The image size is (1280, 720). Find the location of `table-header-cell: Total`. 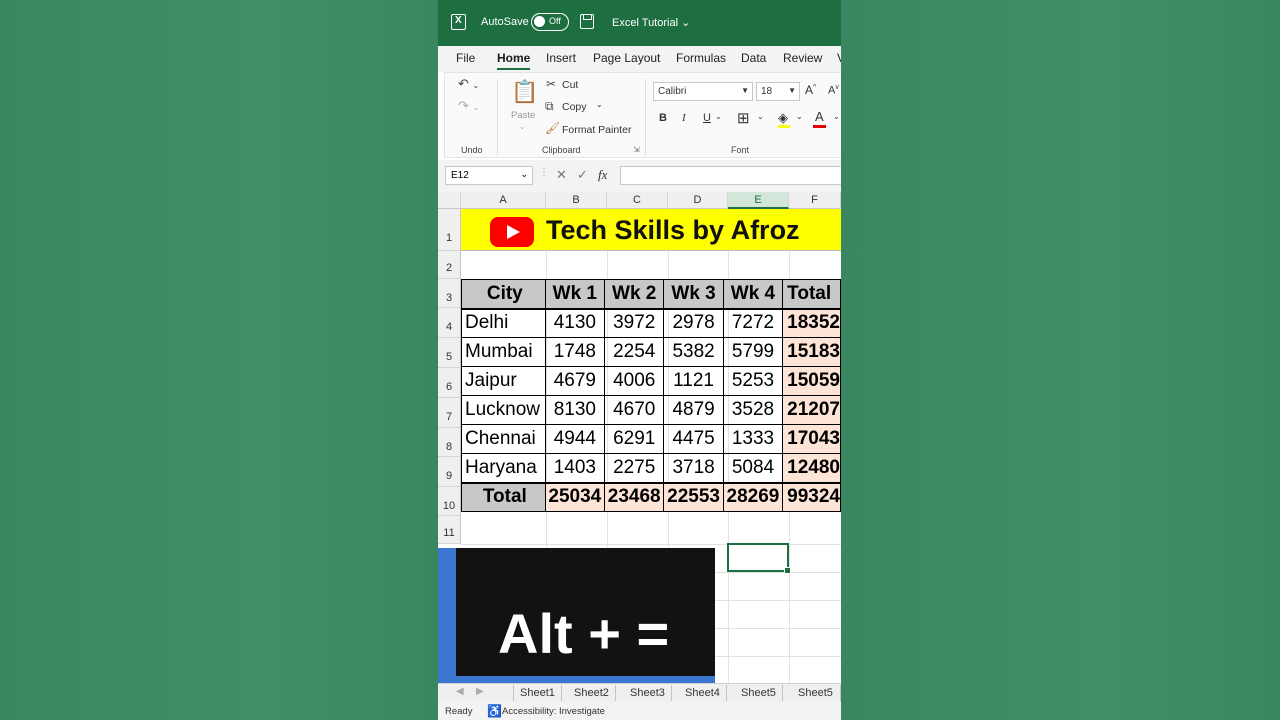

table-header-cell: Total is located at coordinates (811, 294).